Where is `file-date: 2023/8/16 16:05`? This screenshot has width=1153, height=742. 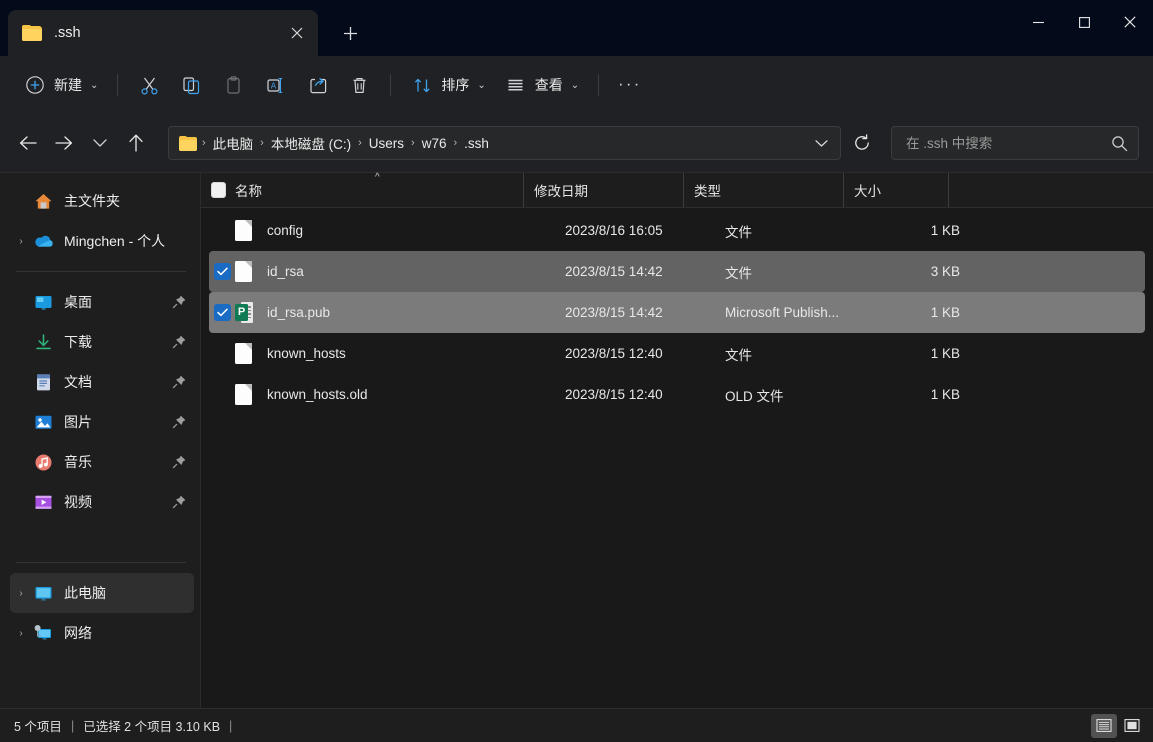 file-date: 2023/8/16 16:05 is located at coordinates (614, 230).